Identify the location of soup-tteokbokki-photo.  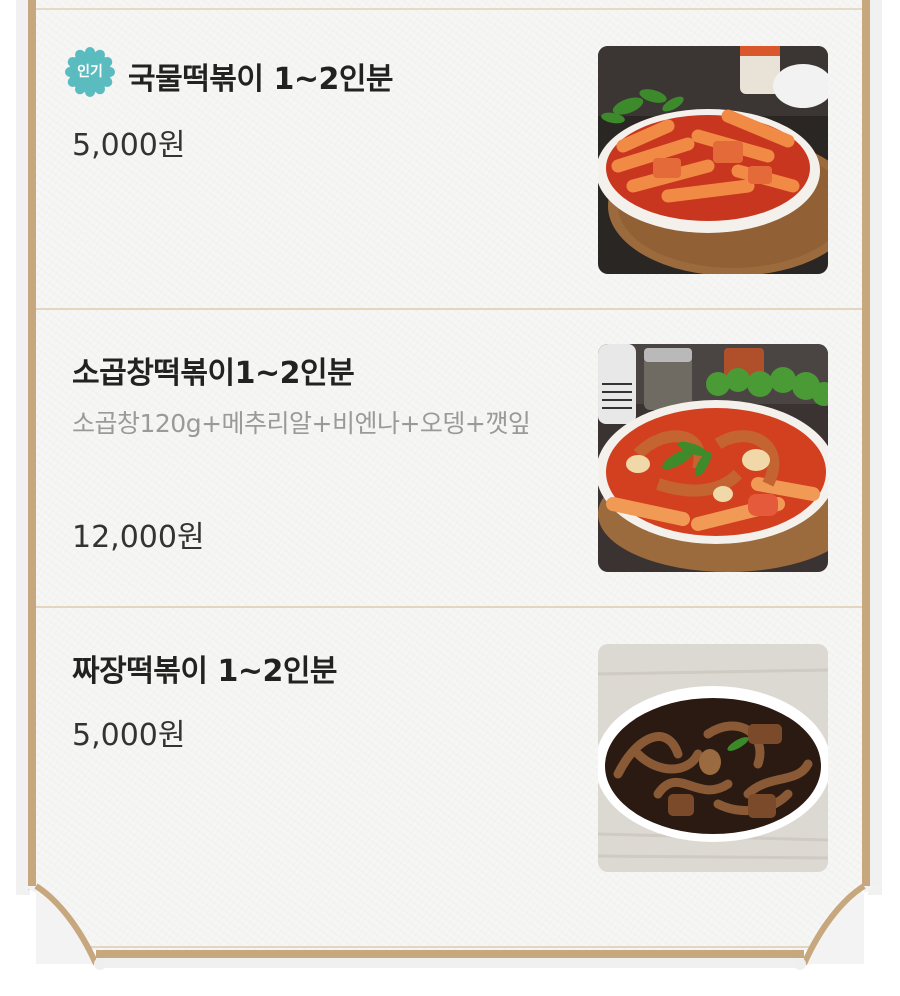
(713, 160).